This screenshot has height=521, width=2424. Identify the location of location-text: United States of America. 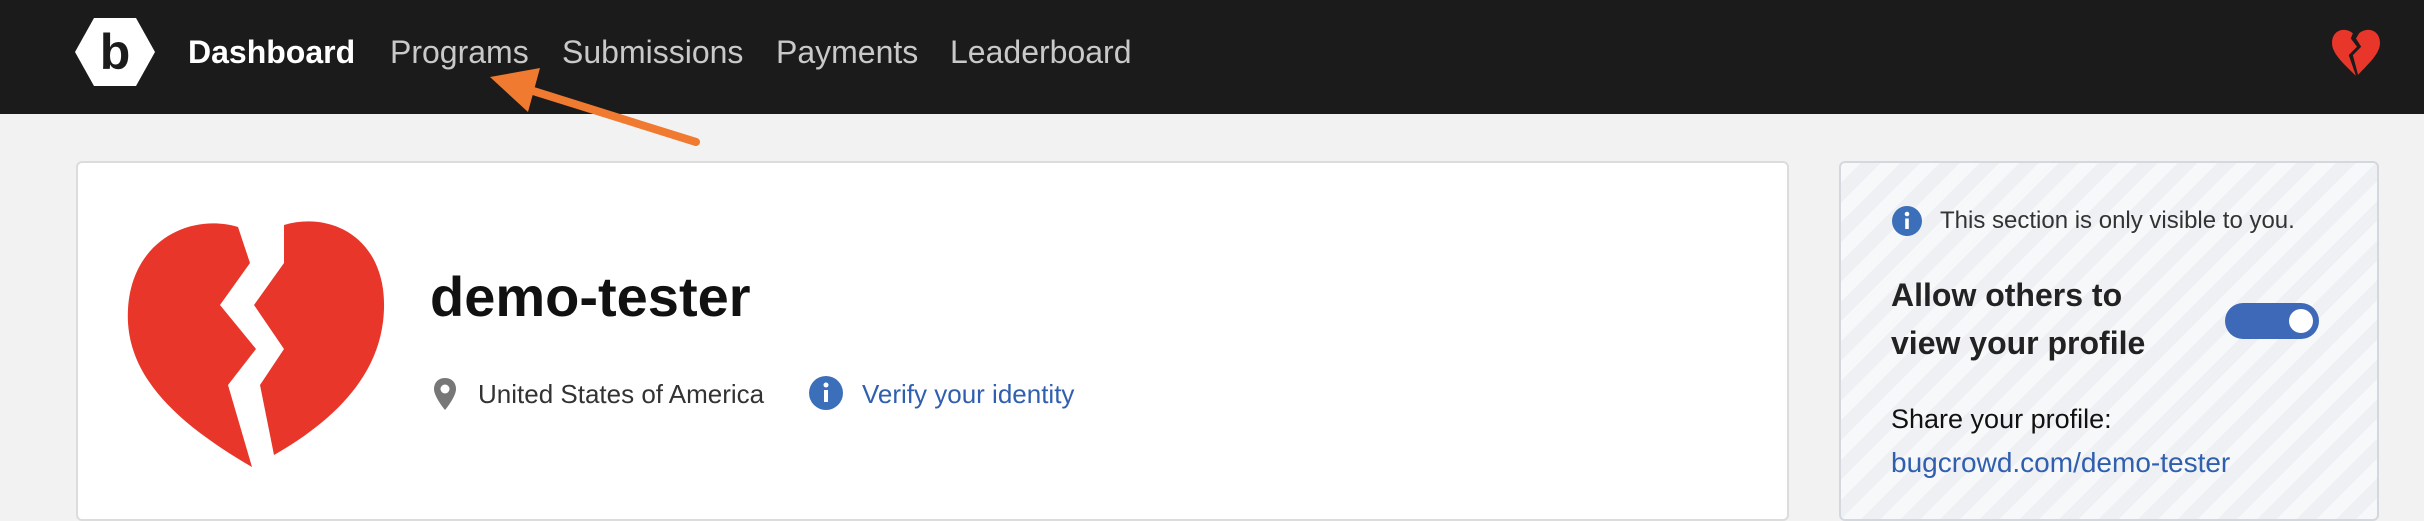
(621, 394).